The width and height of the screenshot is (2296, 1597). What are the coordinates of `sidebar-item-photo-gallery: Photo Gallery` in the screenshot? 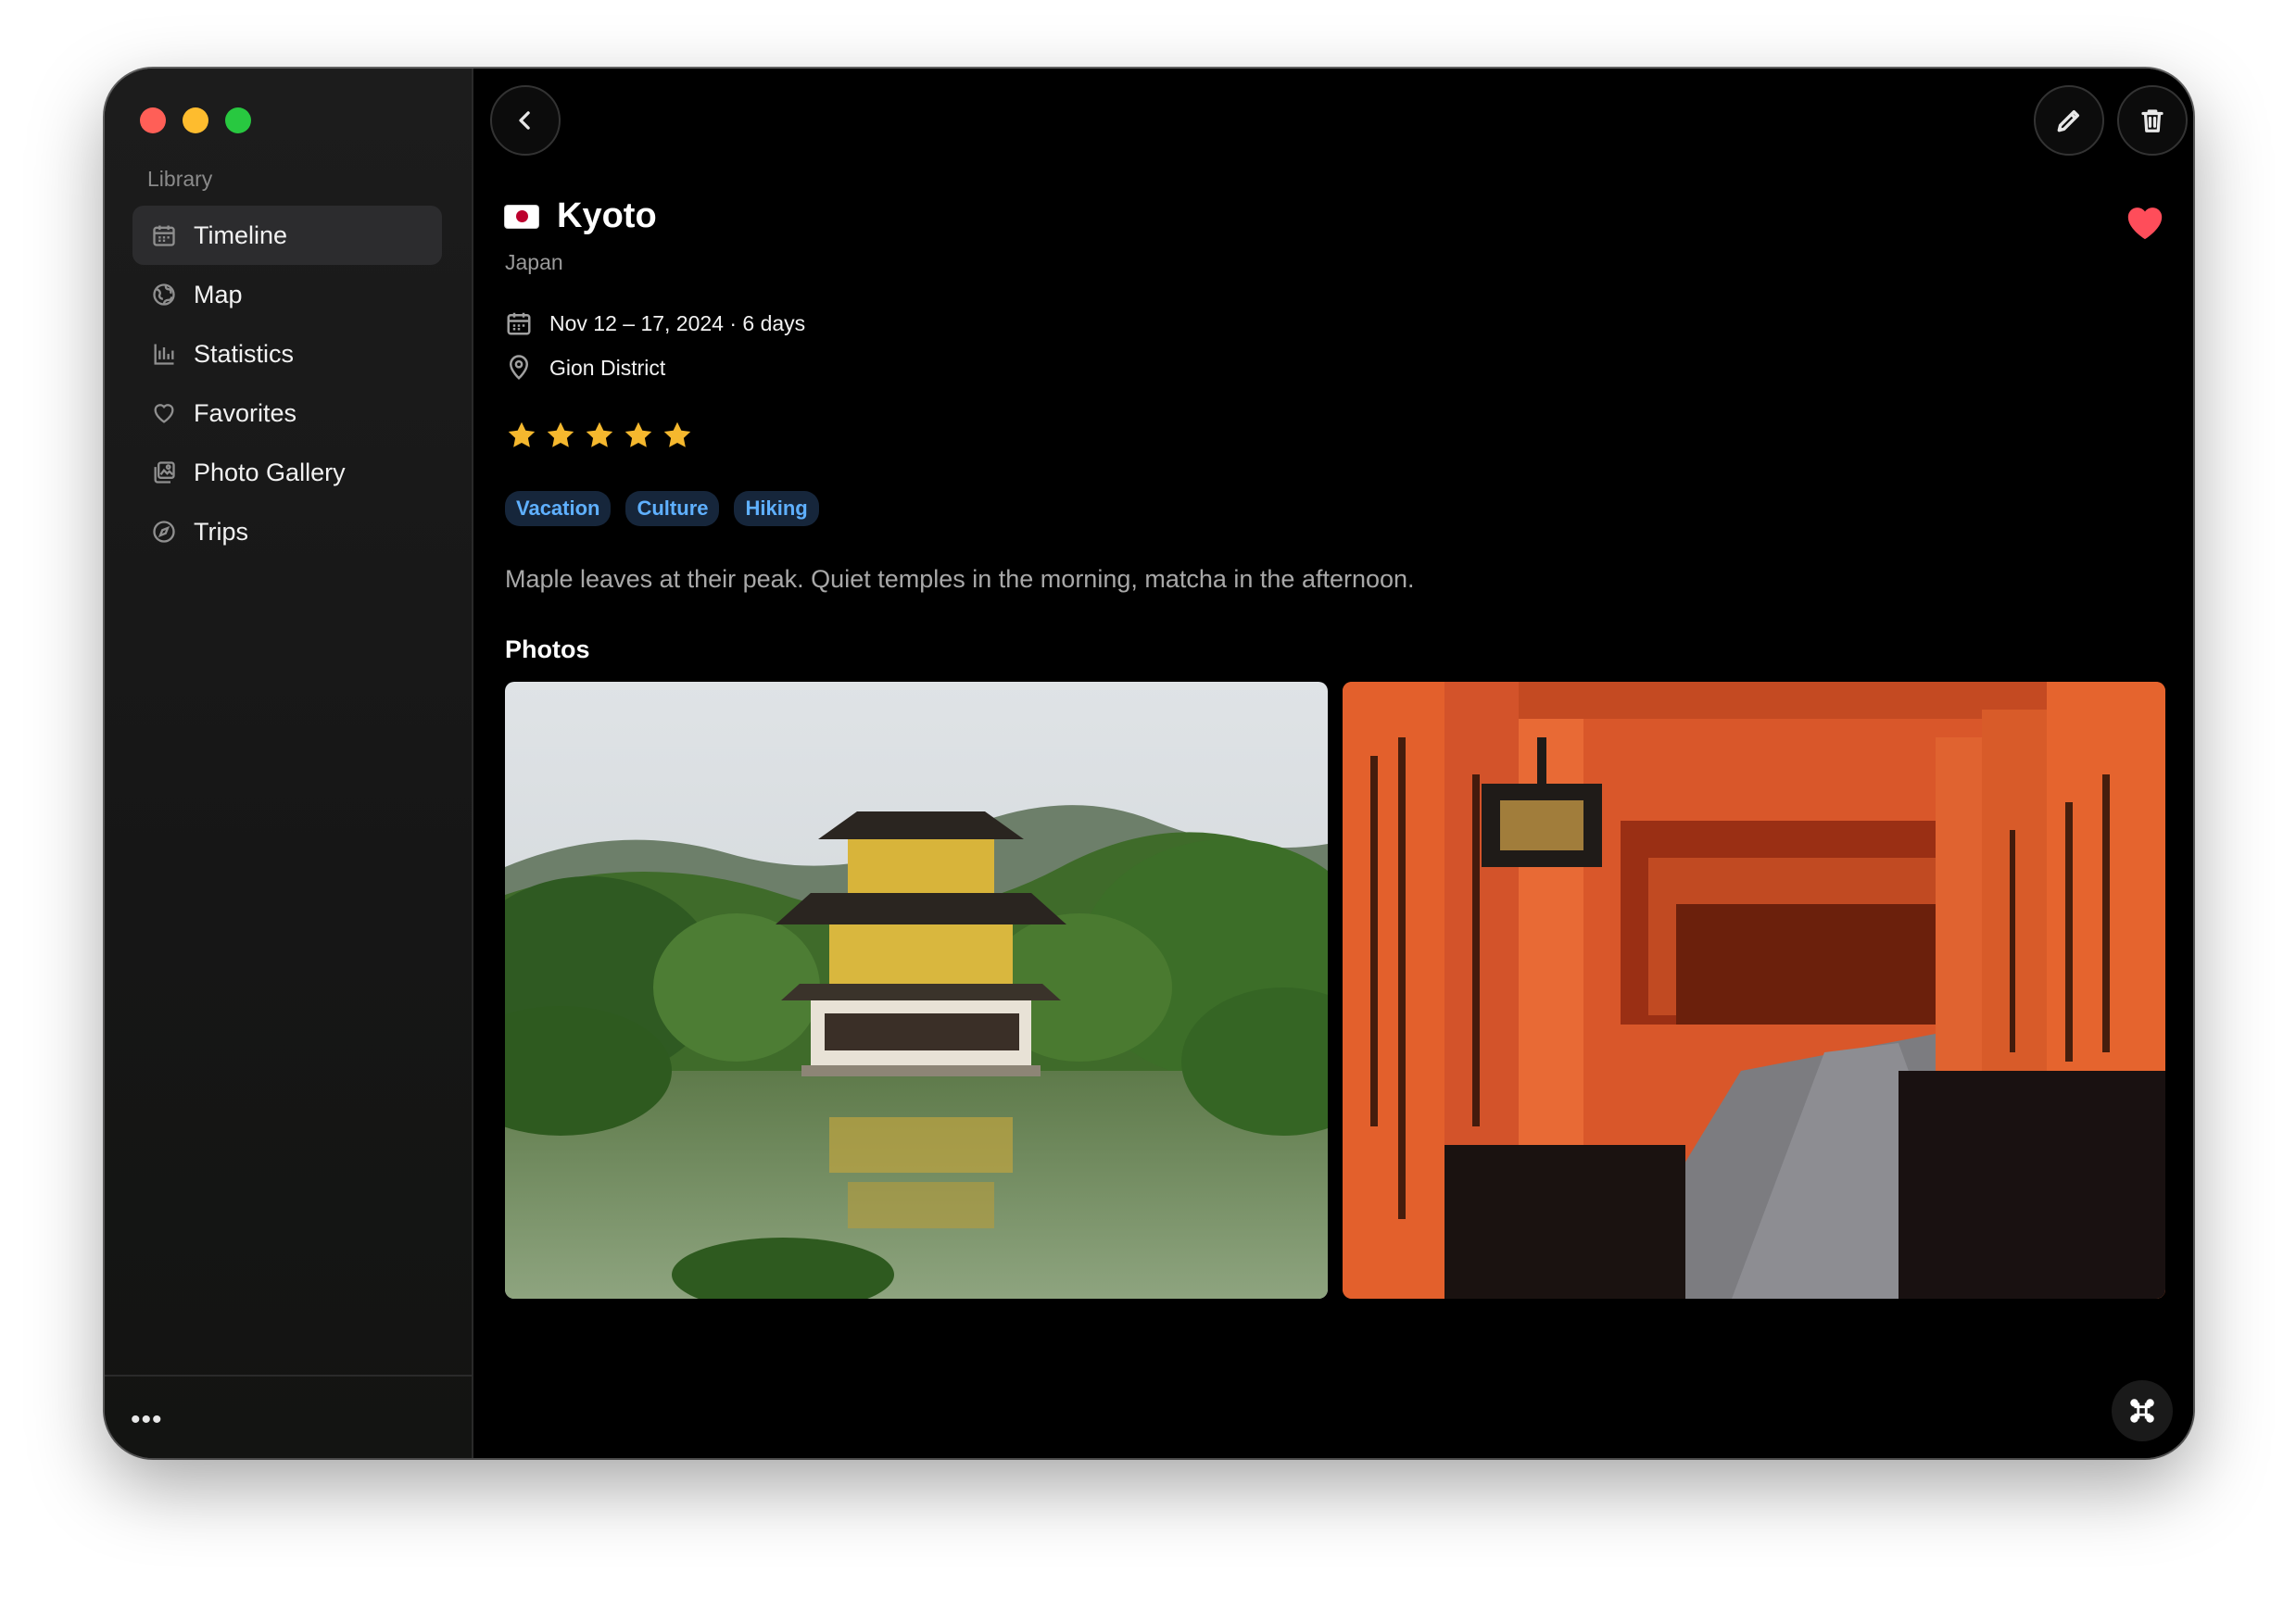 It's located at (287, 472).